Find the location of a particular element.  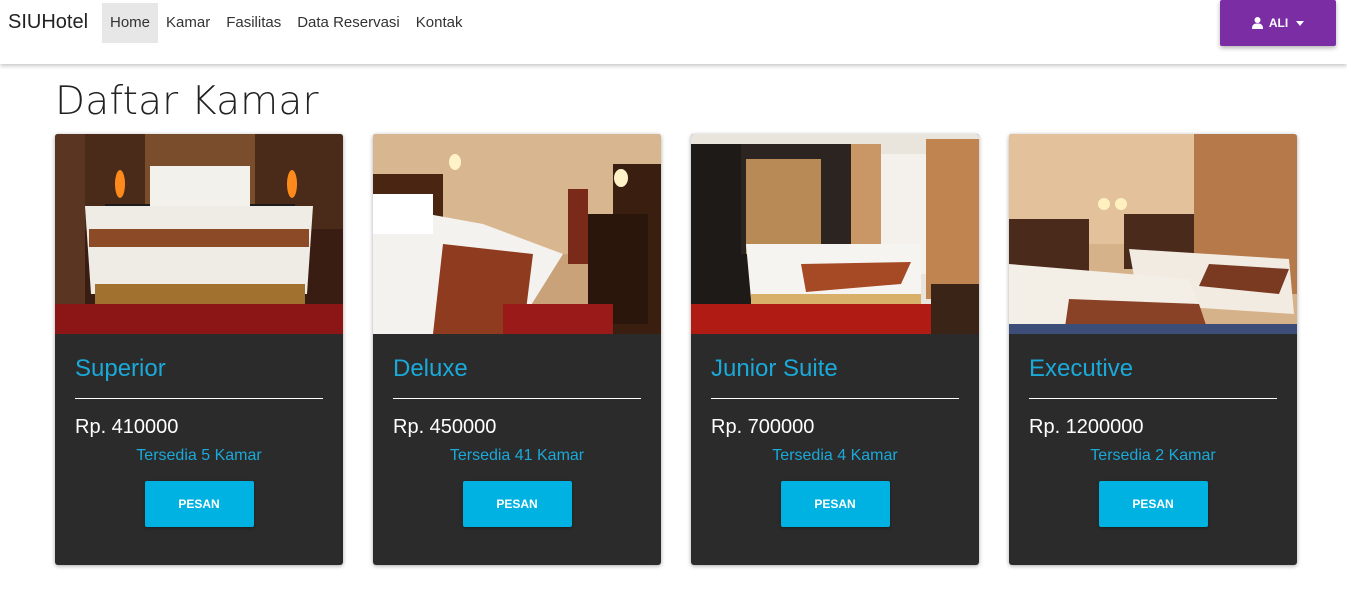

nav-home: Home is located at coordinates (130, 23).